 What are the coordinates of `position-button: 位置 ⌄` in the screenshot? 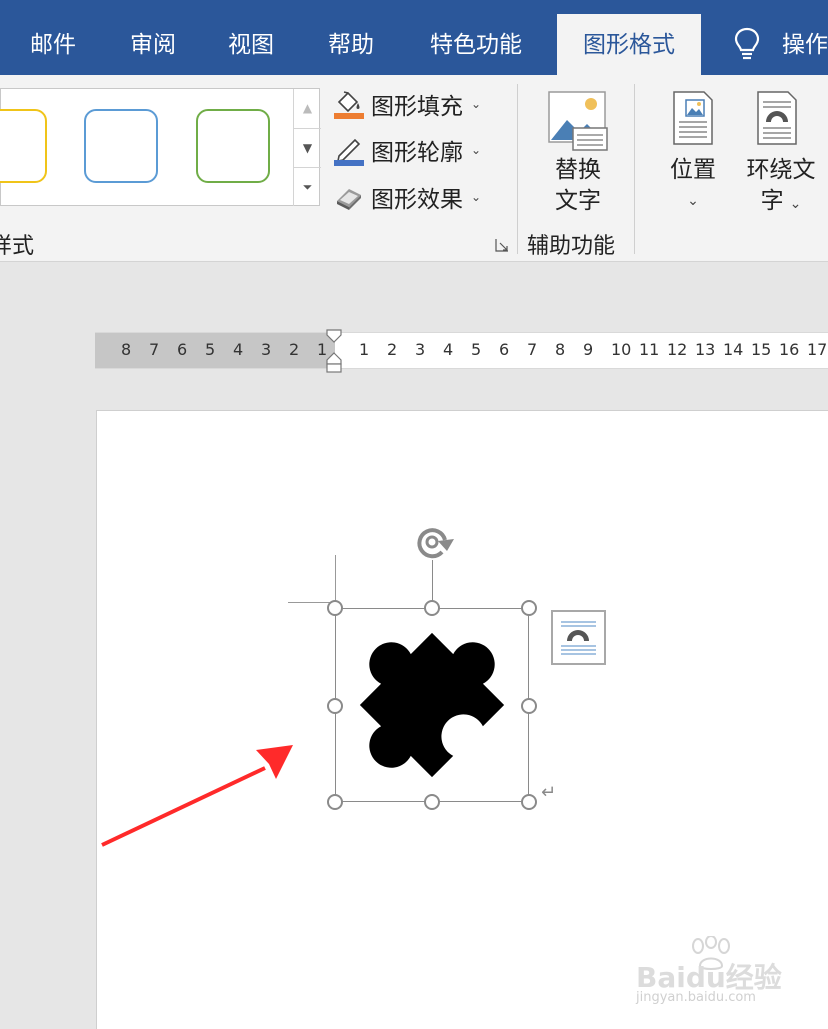 It's located at (693, 186).